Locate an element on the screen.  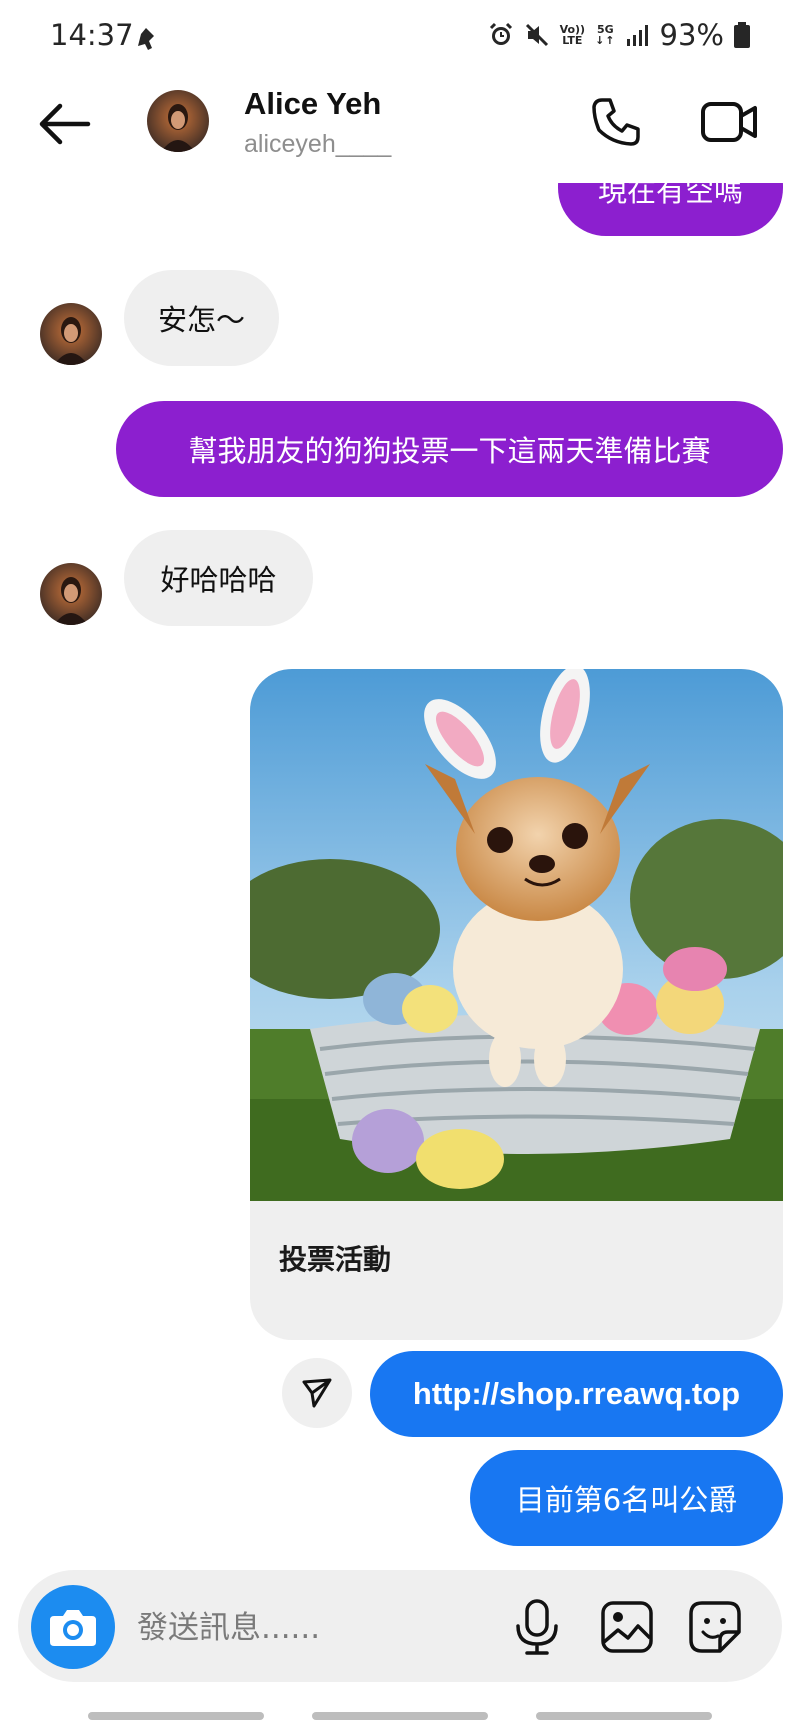
status-icons: Vo)) LTE 5G ↓↑ 93% is located at coordinates (619, 35).